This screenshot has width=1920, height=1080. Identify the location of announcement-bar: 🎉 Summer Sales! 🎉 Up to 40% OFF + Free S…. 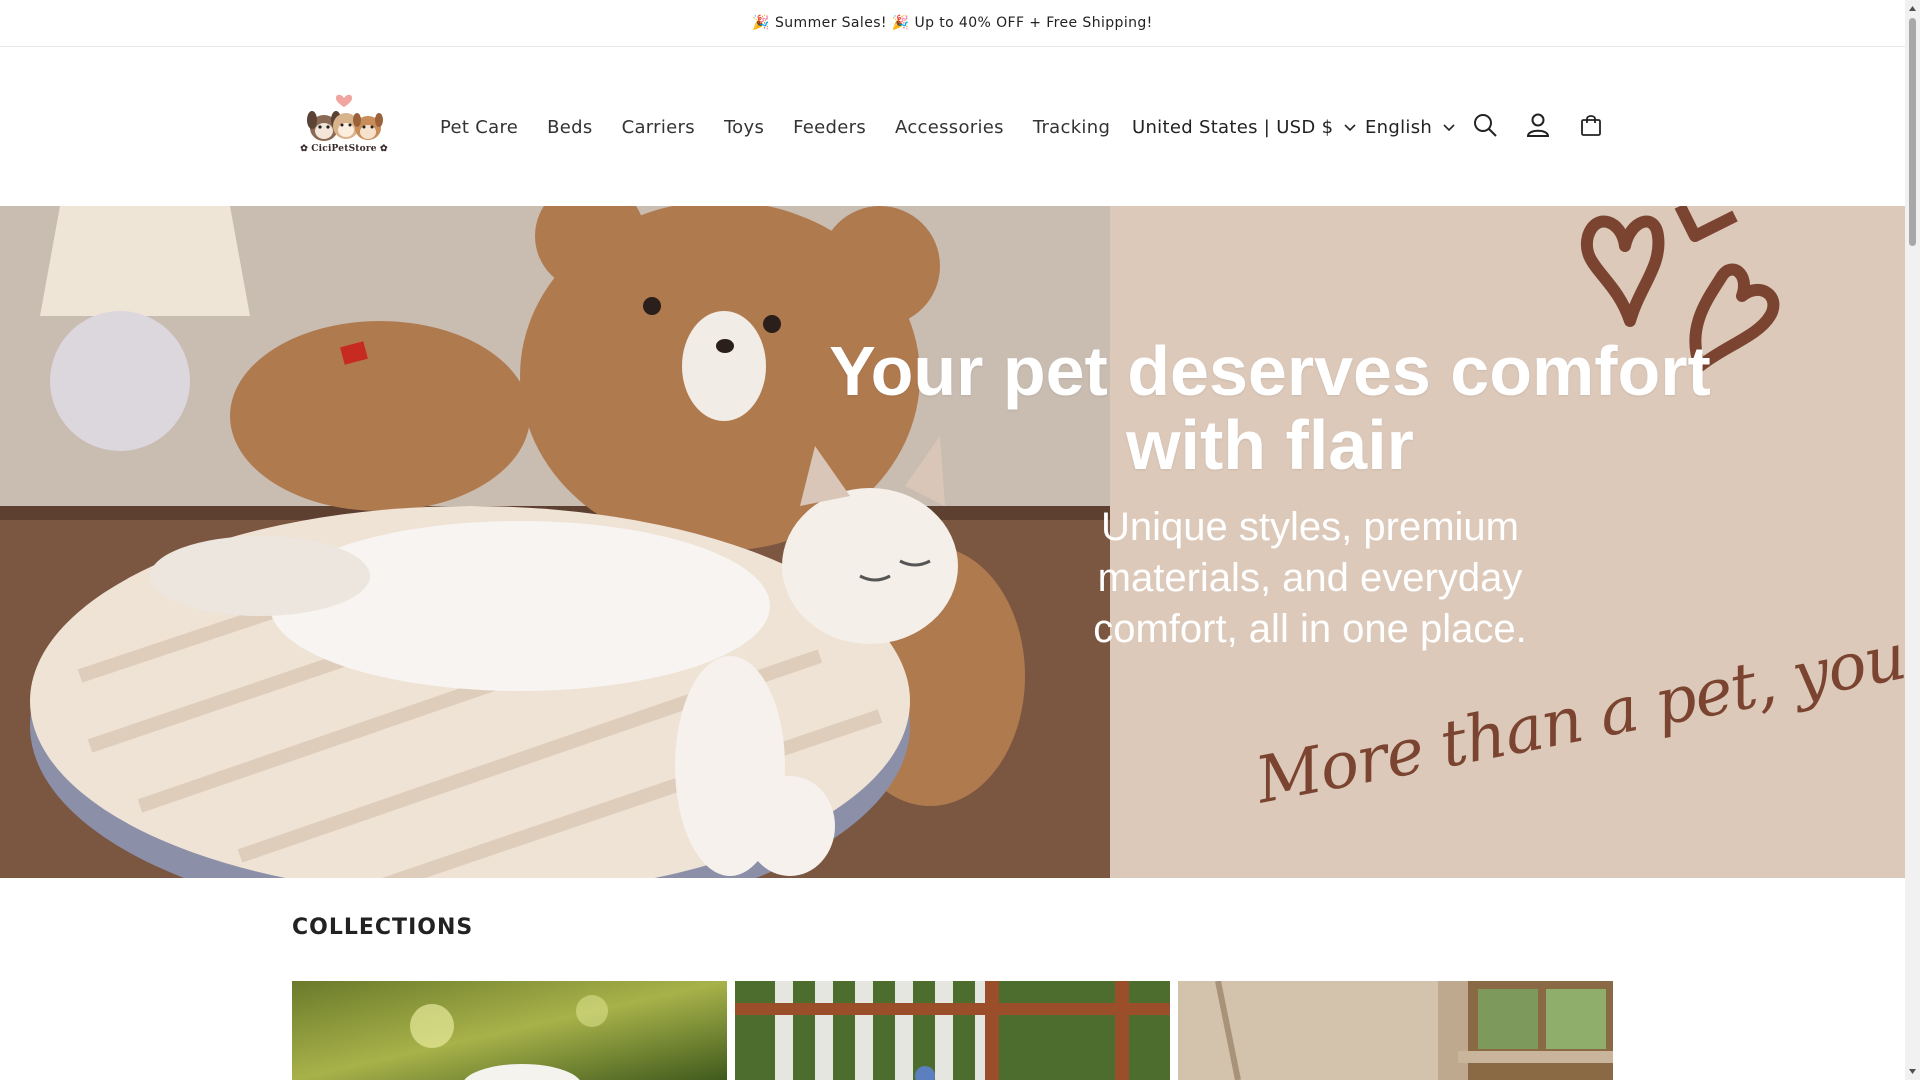
(952, 23).